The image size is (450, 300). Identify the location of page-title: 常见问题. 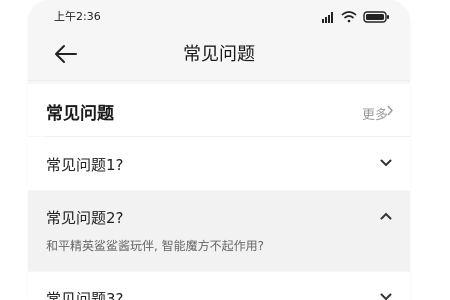
(219, 54).